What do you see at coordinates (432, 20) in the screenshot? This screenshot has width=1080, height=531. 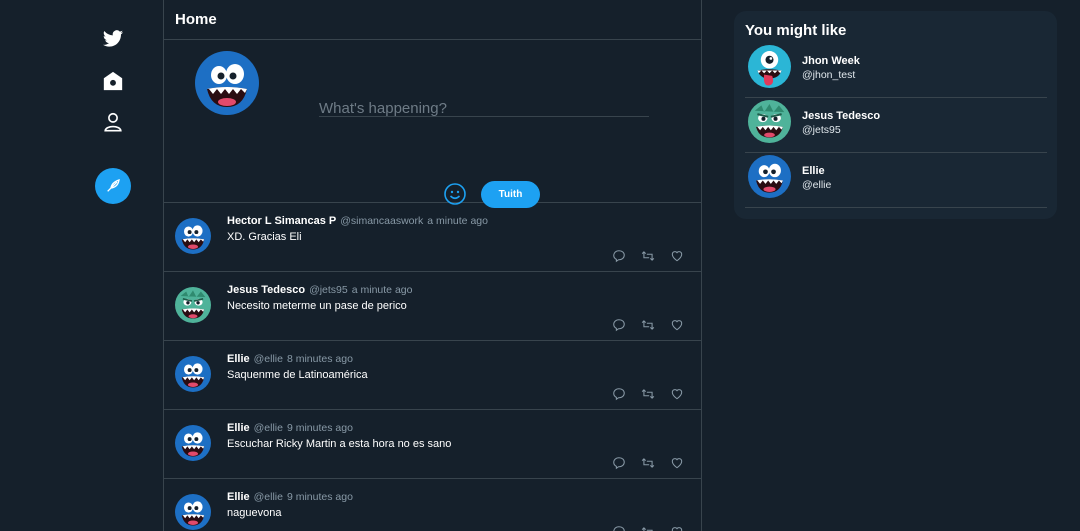 I see `page-title: Home` at bounding box center [432, 20].